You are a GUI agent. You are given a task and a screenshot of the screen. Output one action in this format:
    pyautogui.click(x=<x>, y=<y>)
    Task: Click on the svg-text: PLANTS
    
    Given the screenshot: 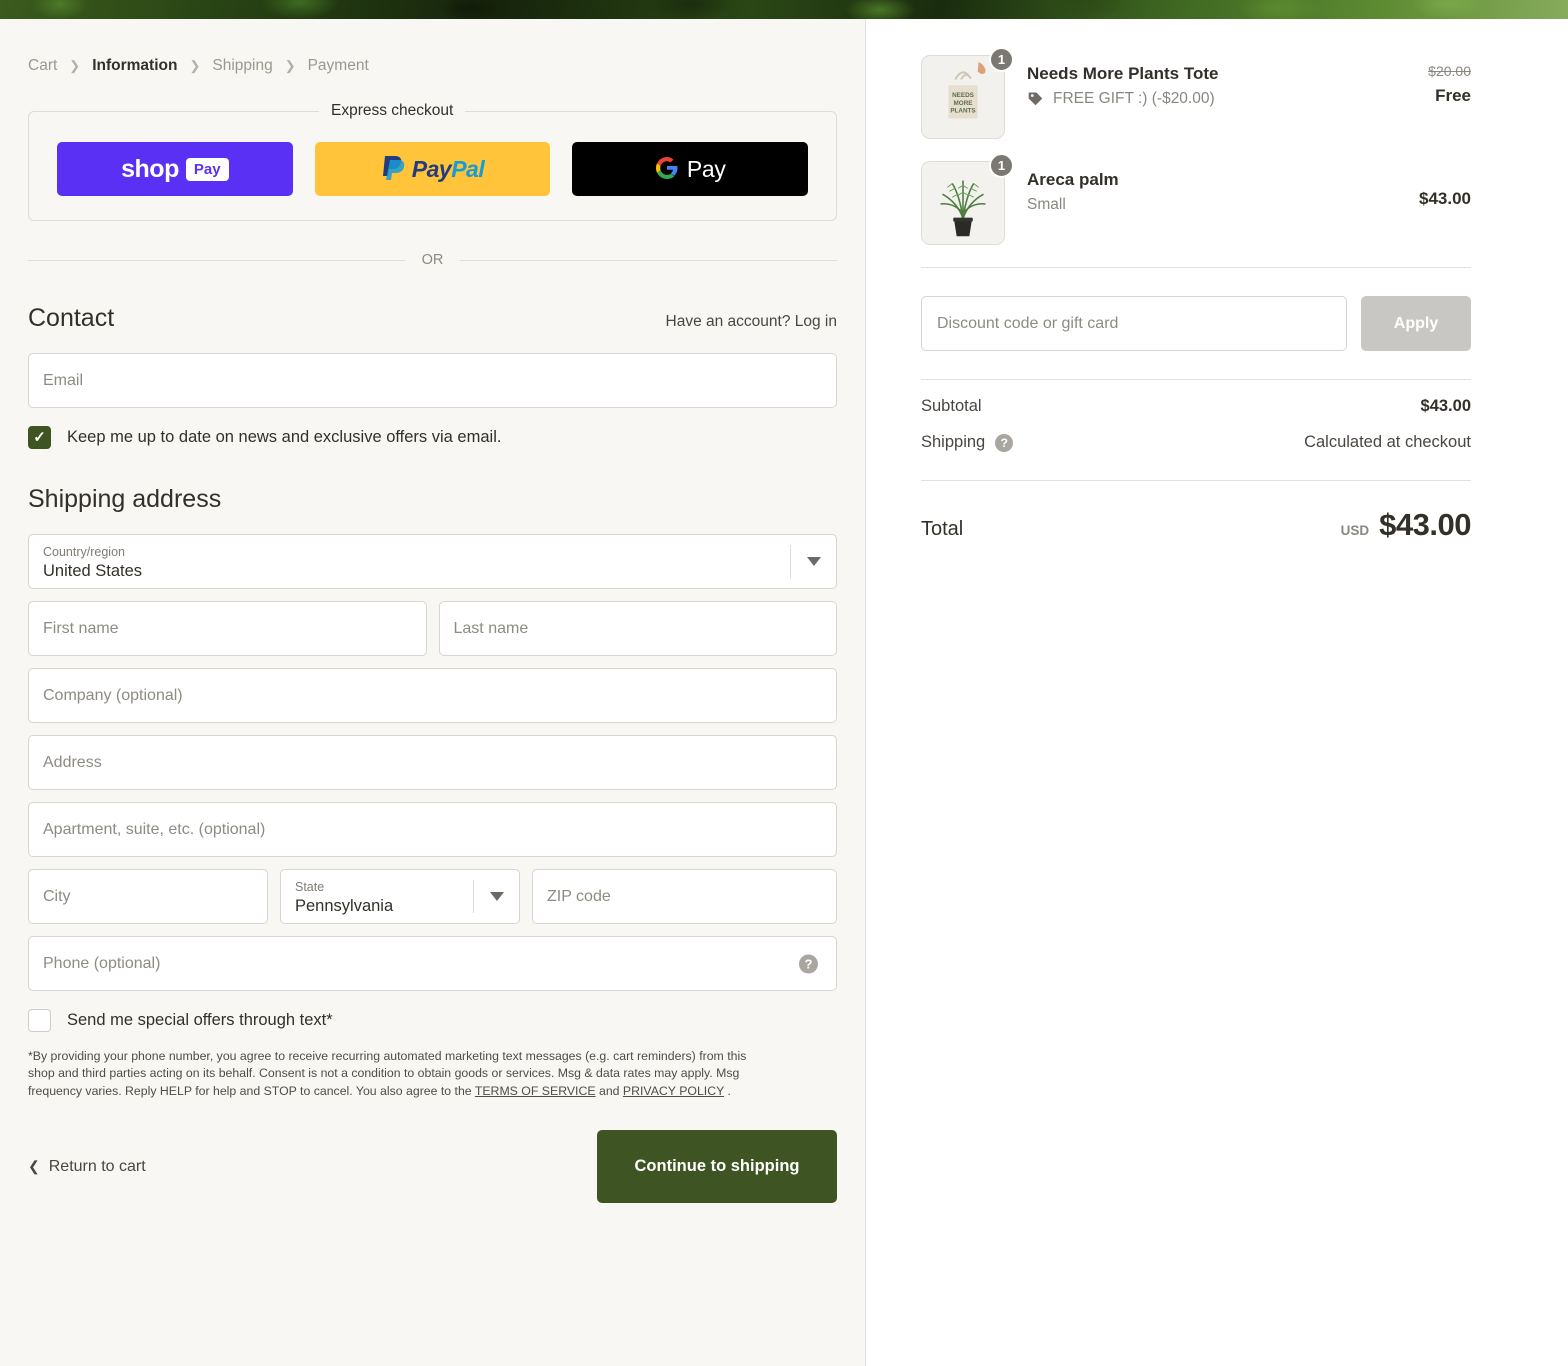 What is the action you would take?
    pyautogui.click(x=962, y=111)
    